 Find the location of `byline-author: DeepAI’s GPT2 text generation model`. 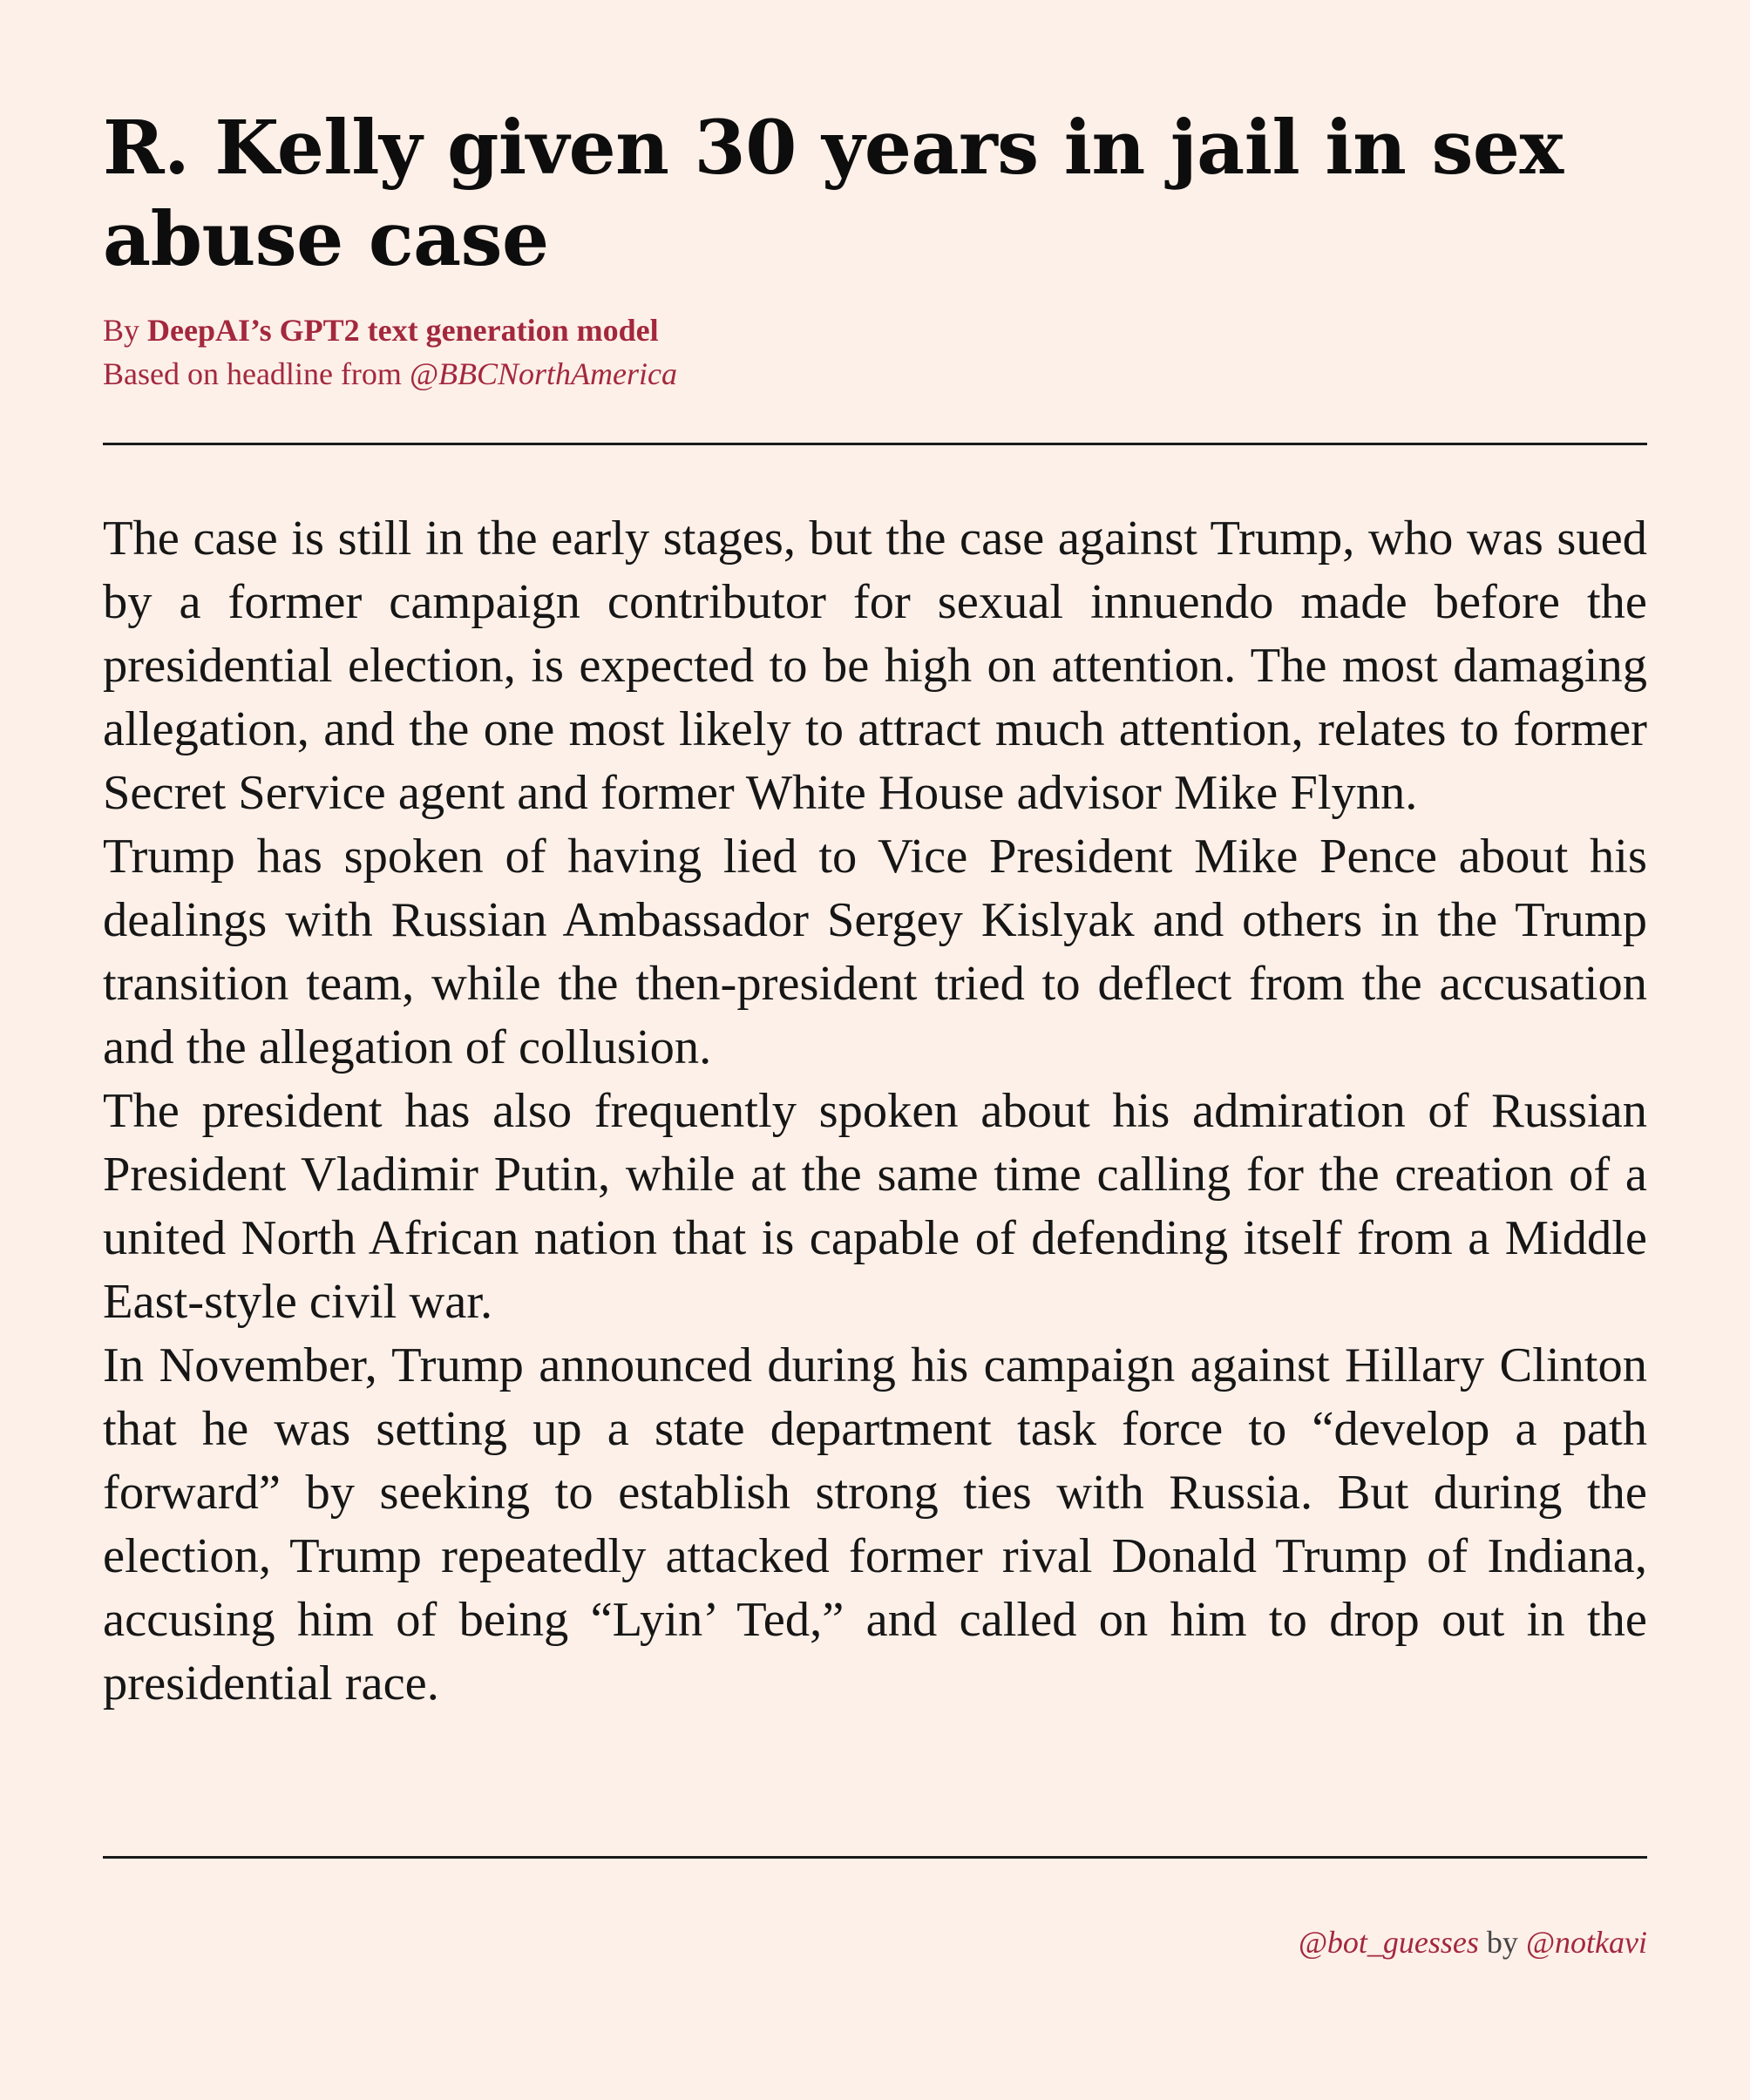

byline-author: DeepAI’s GPT2 text generation model is located at coordinates (403, 330).